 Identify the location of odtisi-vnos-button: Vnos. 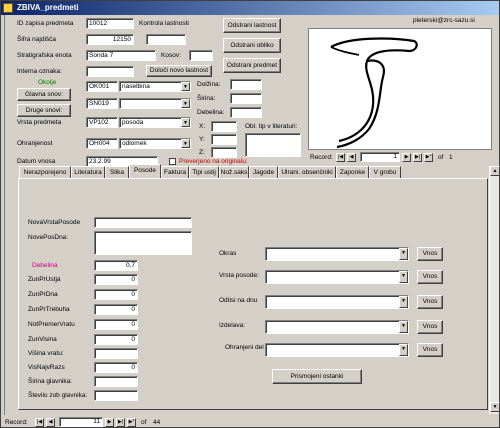
(430, 302).